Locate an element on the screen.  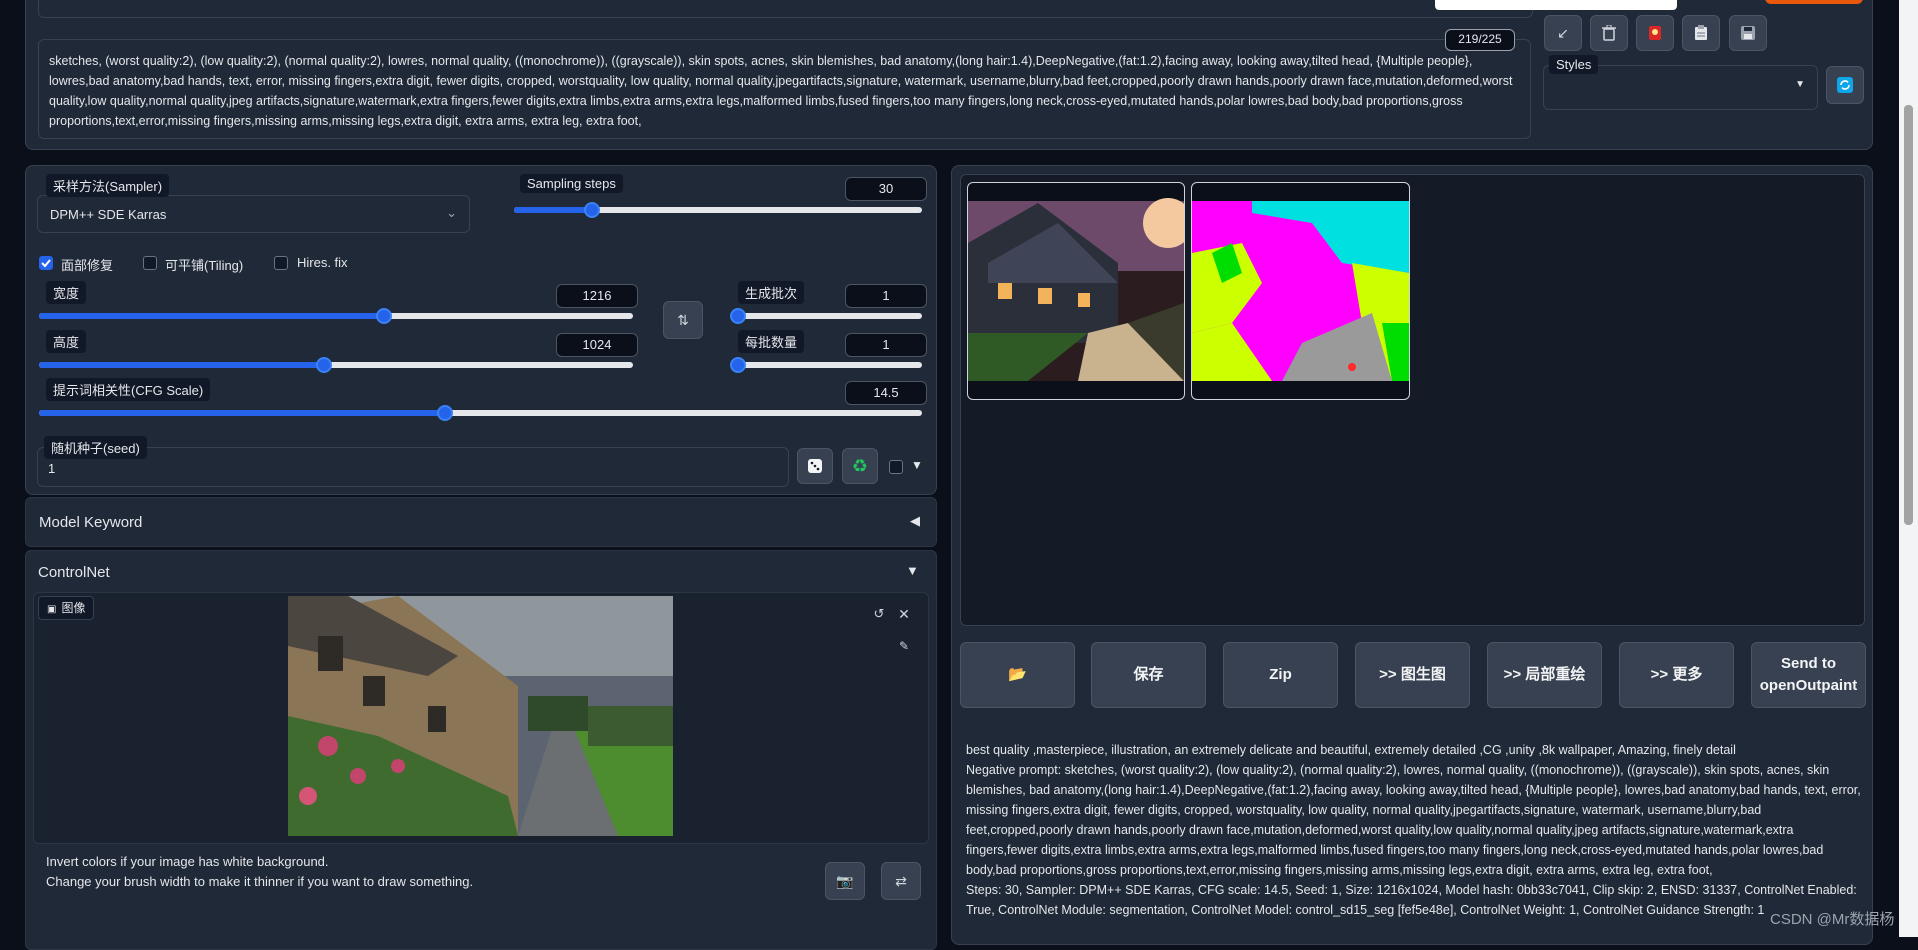
controlnet-input-image is located at coordinates (480, 716).